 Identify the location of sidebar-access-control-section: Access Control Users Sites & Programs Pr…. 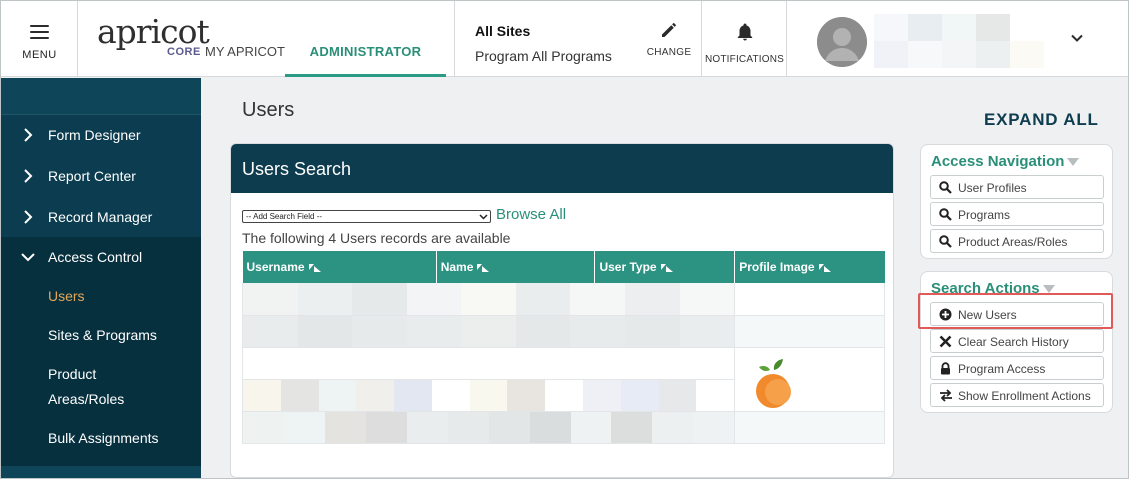
(101, 351).